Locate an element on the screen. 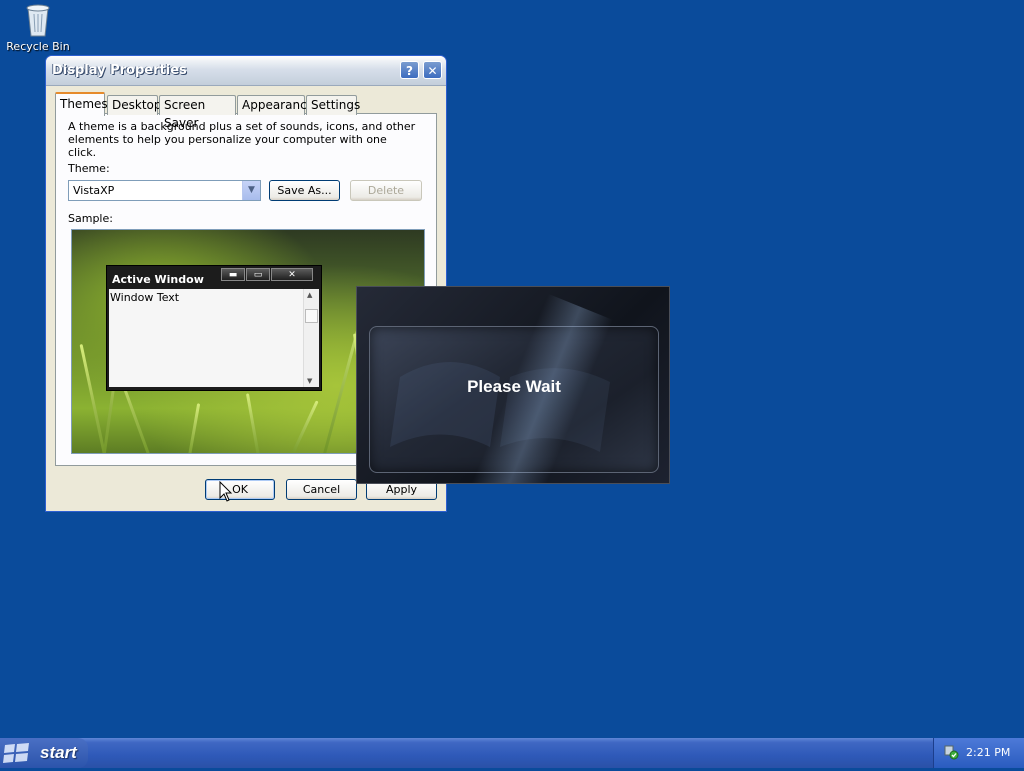 This screenshot has height=771, width=1024. tab-themes-label: Themes is located at coordinates (84, 104).